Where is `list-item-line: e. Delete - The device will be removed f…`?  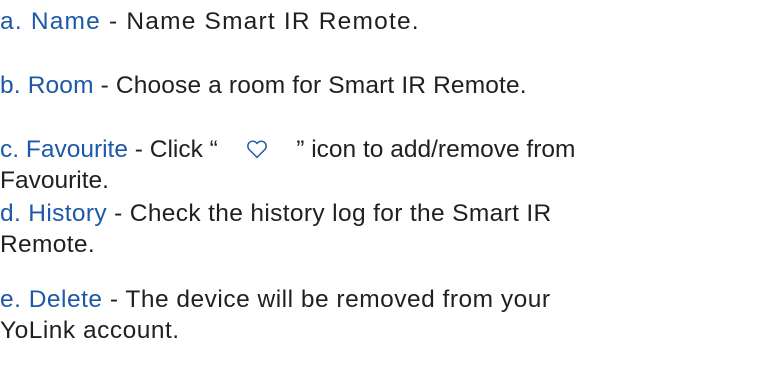
list-item-line: e. Delete - The device will be removed f… is located at coordinates (390, 299).